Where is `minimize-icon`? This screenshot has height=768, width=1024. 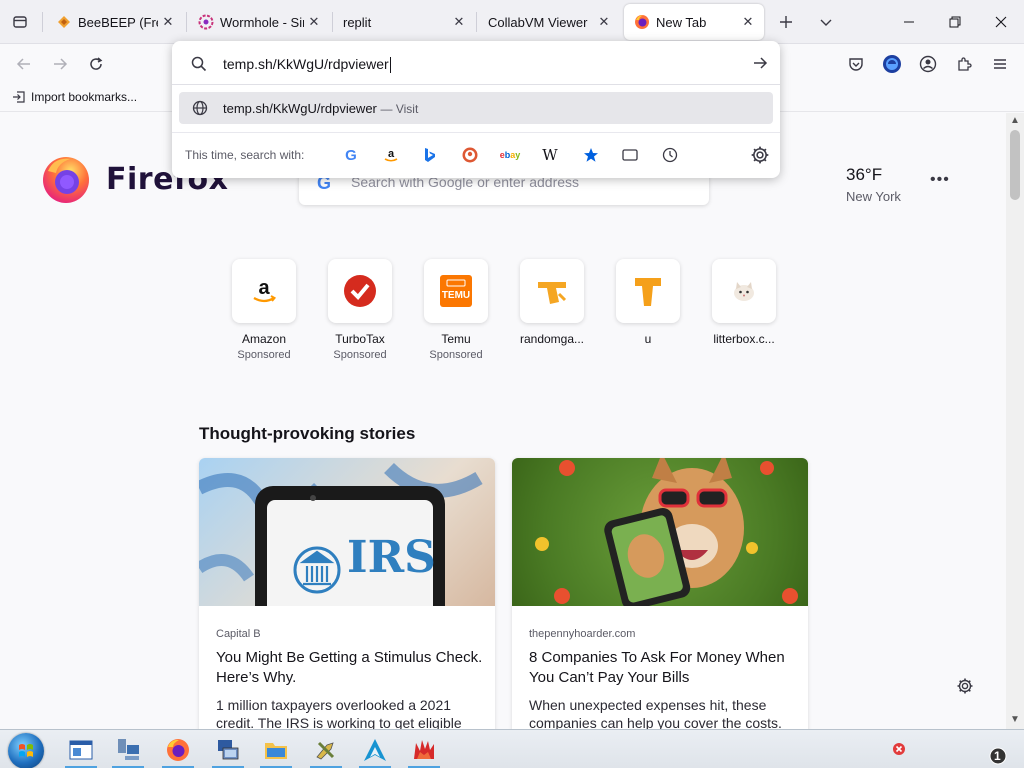 minimize-icon is located at coordinates (909, 22).